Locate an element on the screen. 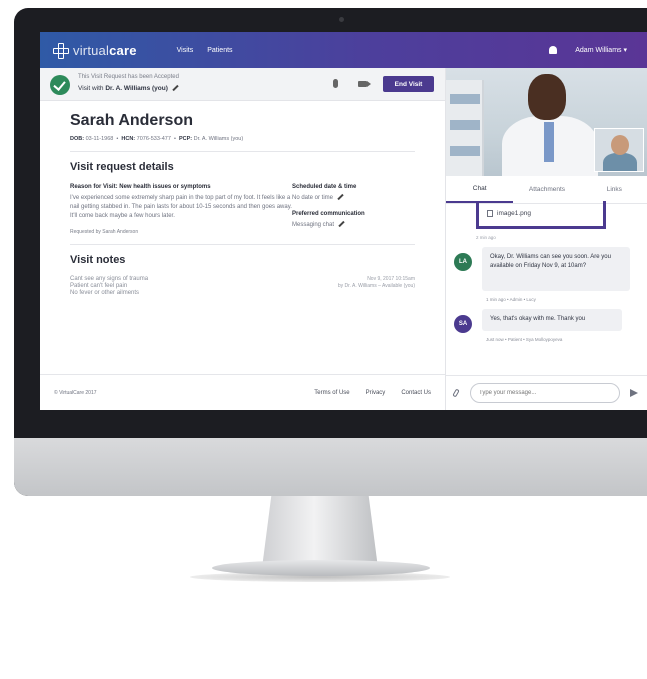 Image resolution: width=647 pixels, height=679 pixels. message-meta: Just now • Patient • Sya Molloypoyeva is located at coordinates (524, 339).